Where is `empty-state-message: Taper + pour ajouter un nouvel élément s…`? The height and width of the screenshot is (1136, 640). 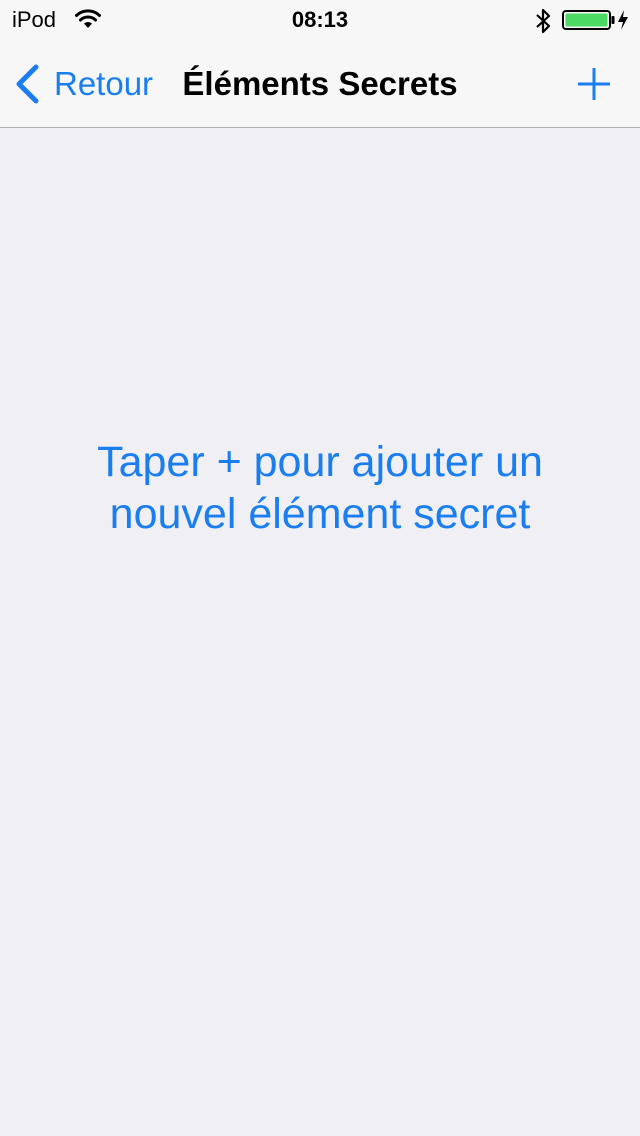 empty-state-message: Taper + pour ajouter un nouvel élément s… is located at coordinates (320, 488).